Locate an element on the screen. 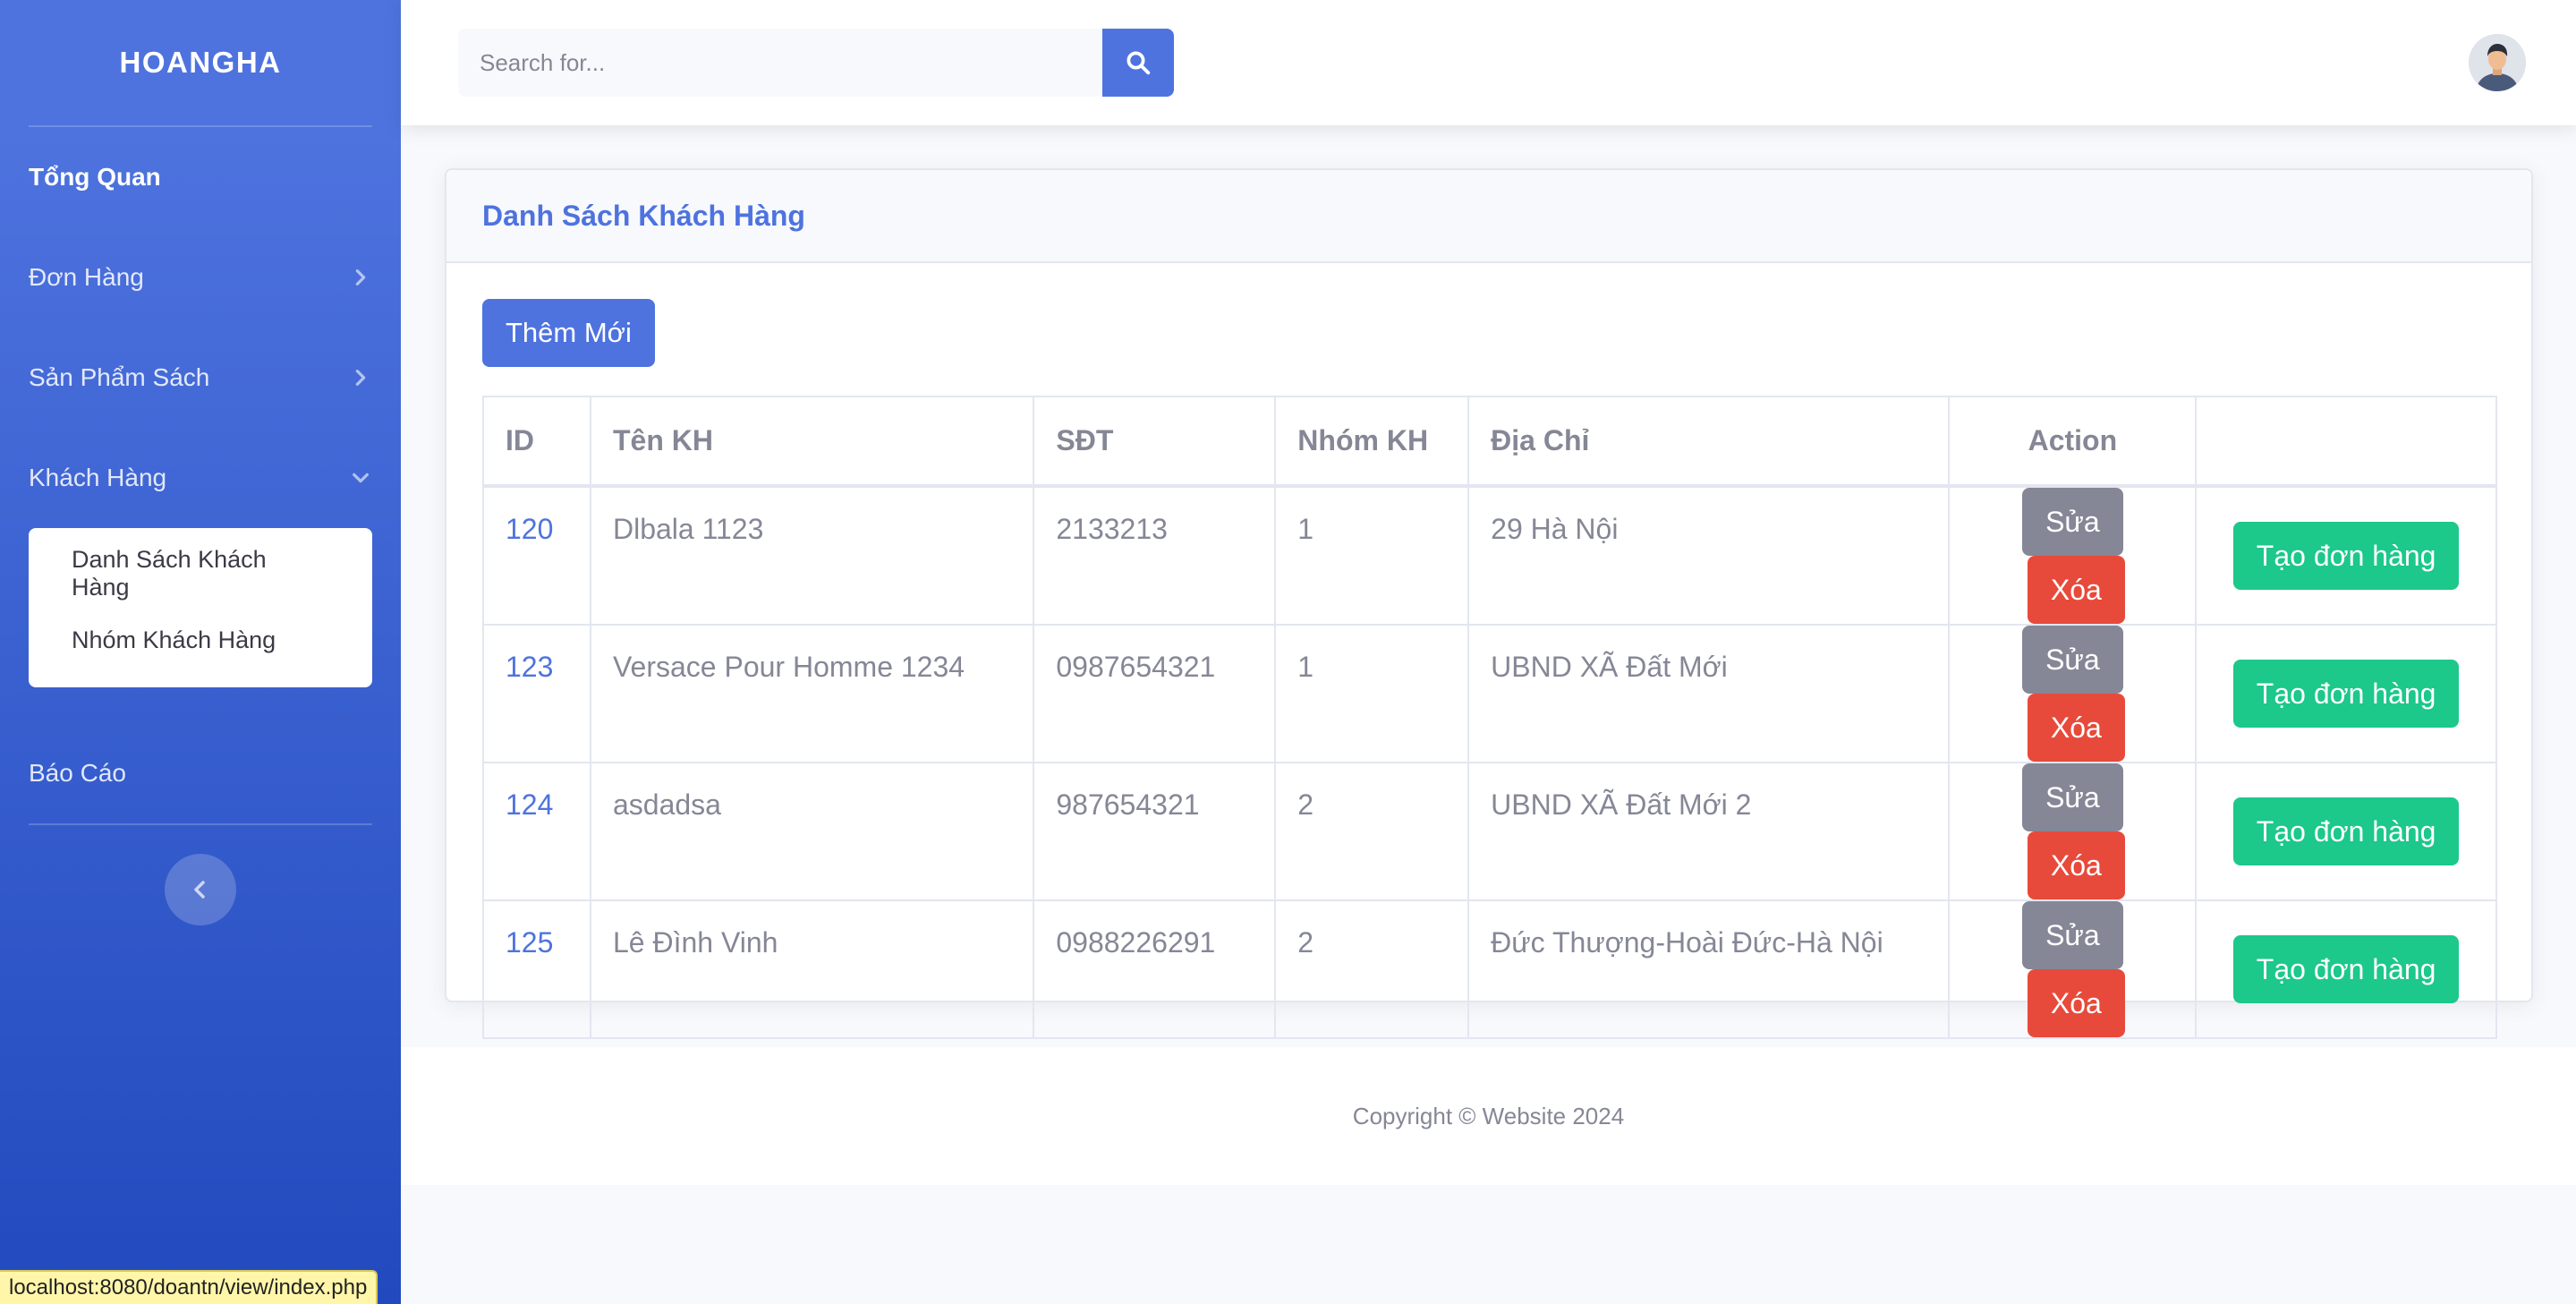 Image resolution: width=2576 pixels, height=1304 pixels. cell-address: Đức Thượng-Hoài Đức-Hà Nội is located at coordinates (1709, 969).